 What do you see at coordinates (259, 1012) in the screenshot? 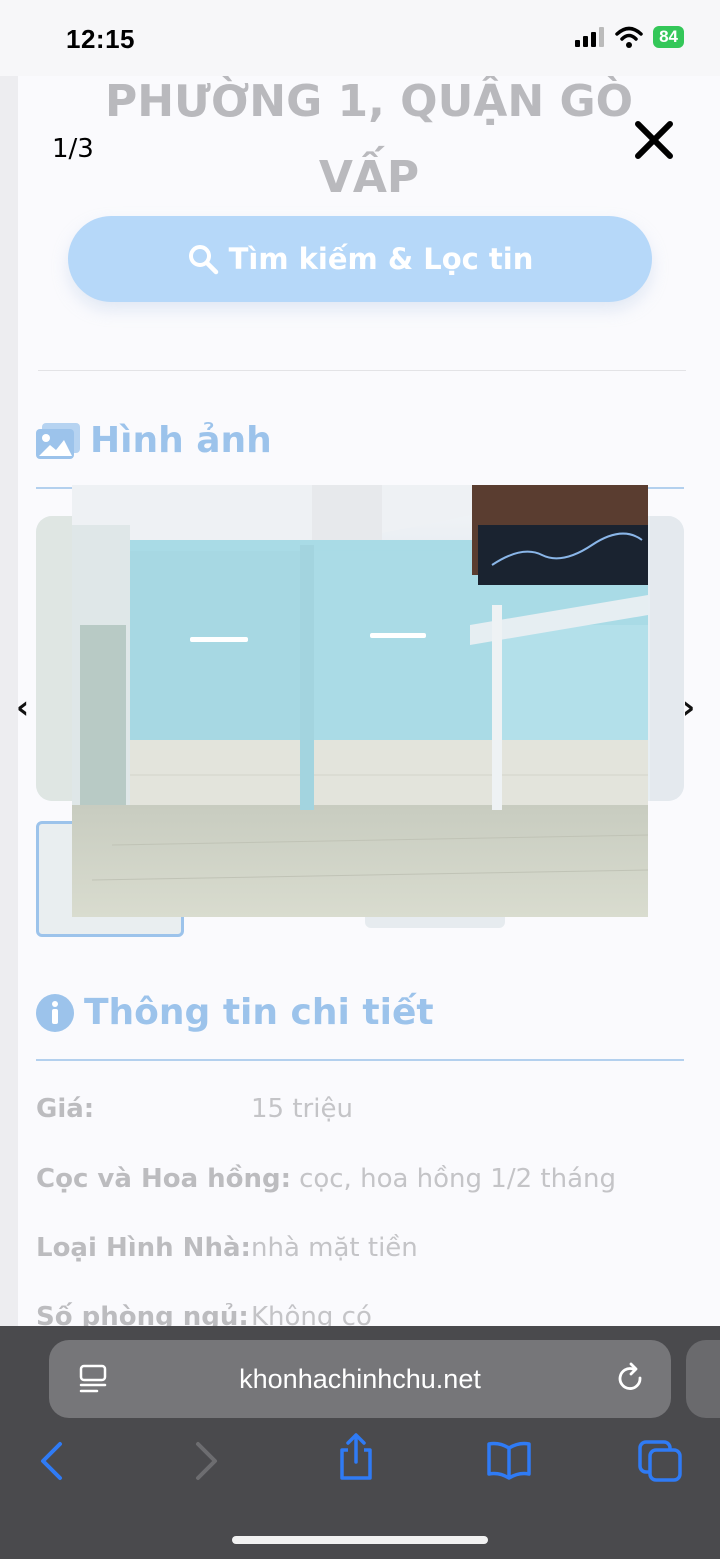
I see `details-section-title: Thông tin chi tiết` at bounding box center [259, 1012].